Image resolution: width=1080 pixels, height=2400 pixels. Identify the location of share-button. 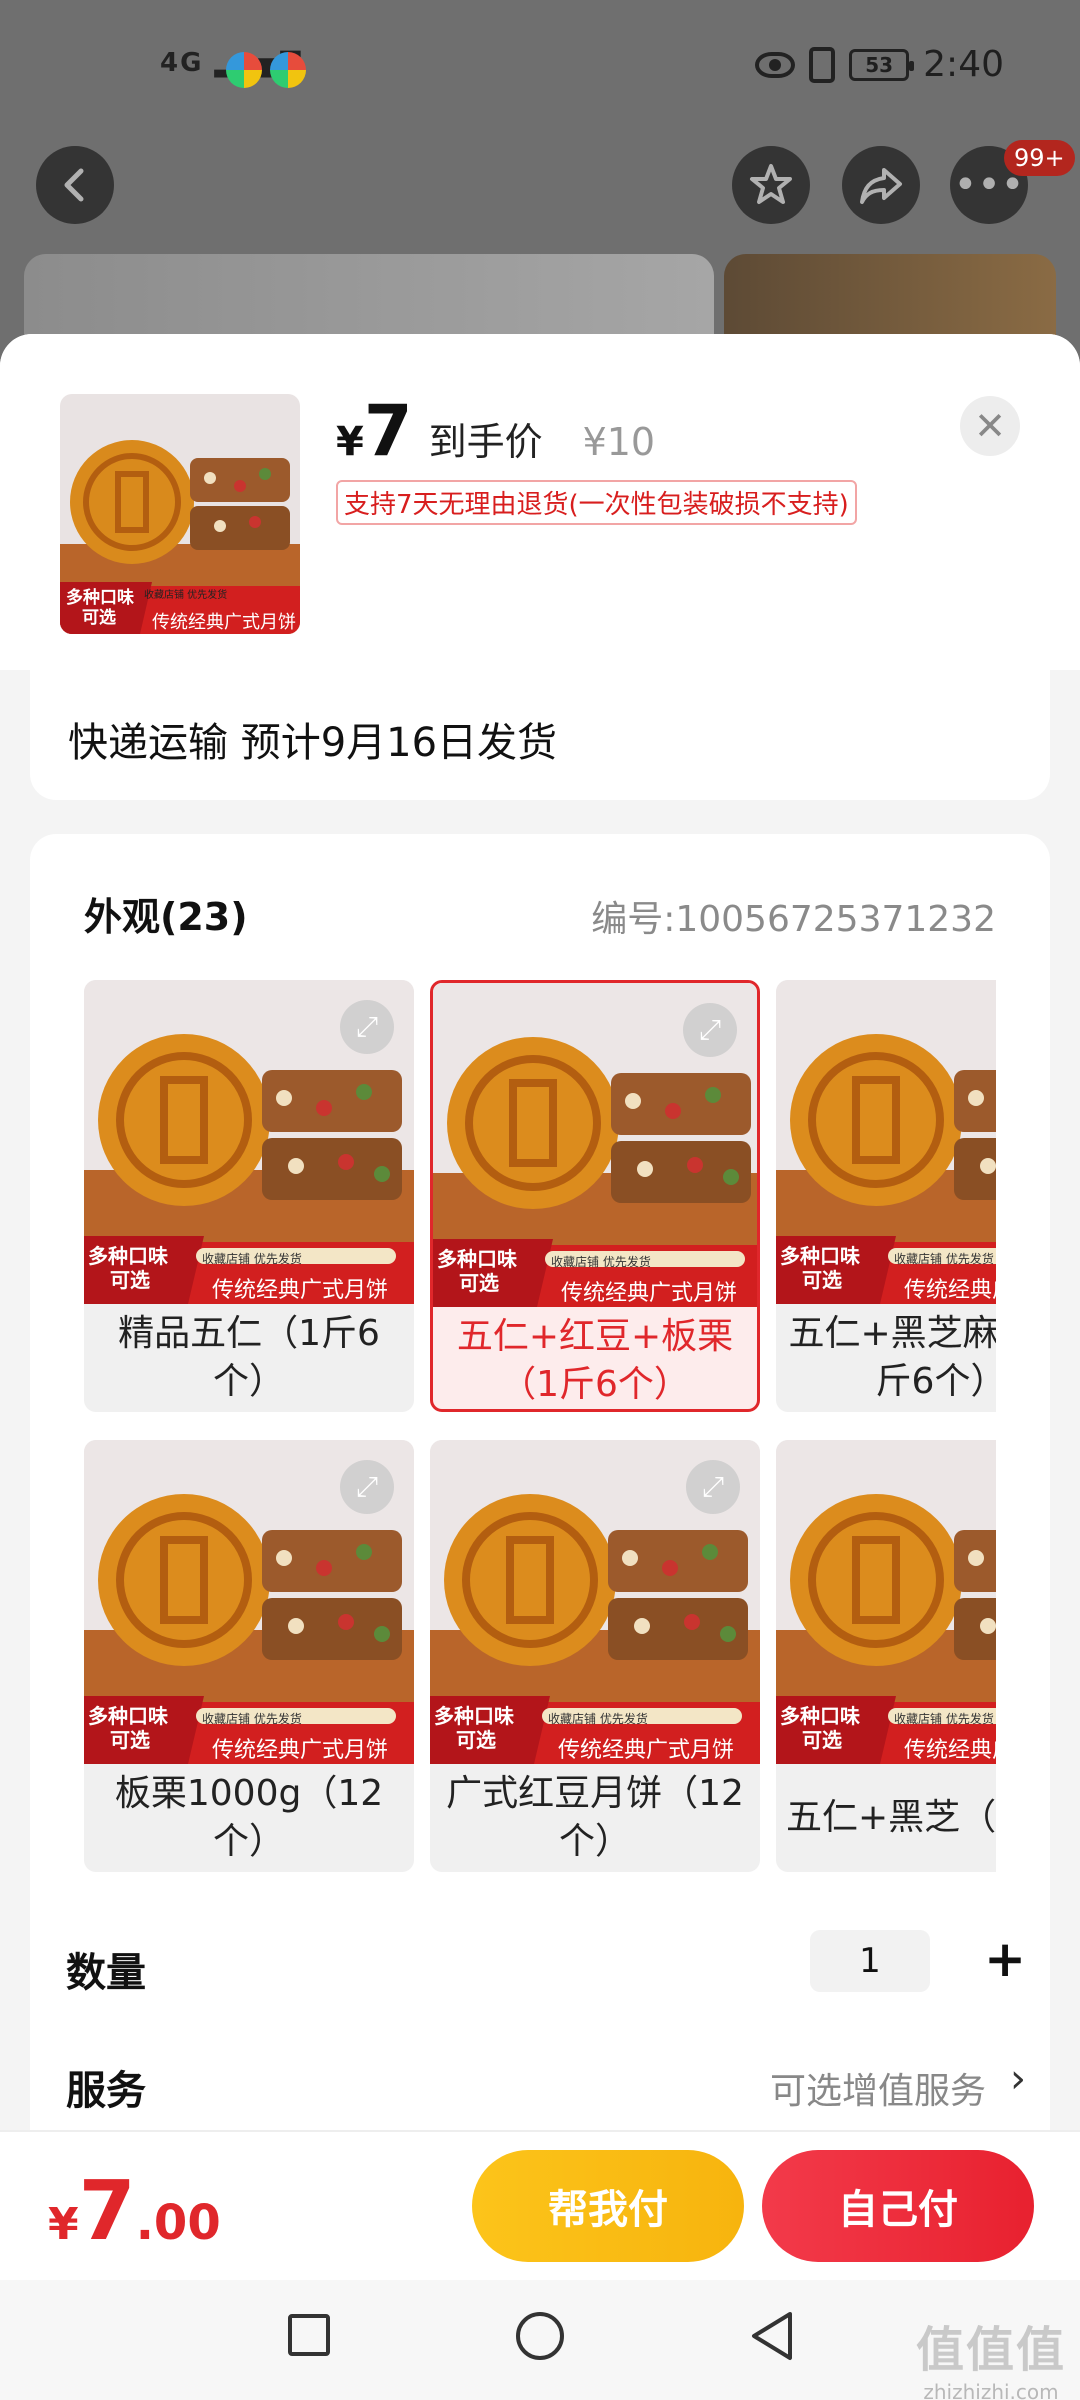
(881, 185).